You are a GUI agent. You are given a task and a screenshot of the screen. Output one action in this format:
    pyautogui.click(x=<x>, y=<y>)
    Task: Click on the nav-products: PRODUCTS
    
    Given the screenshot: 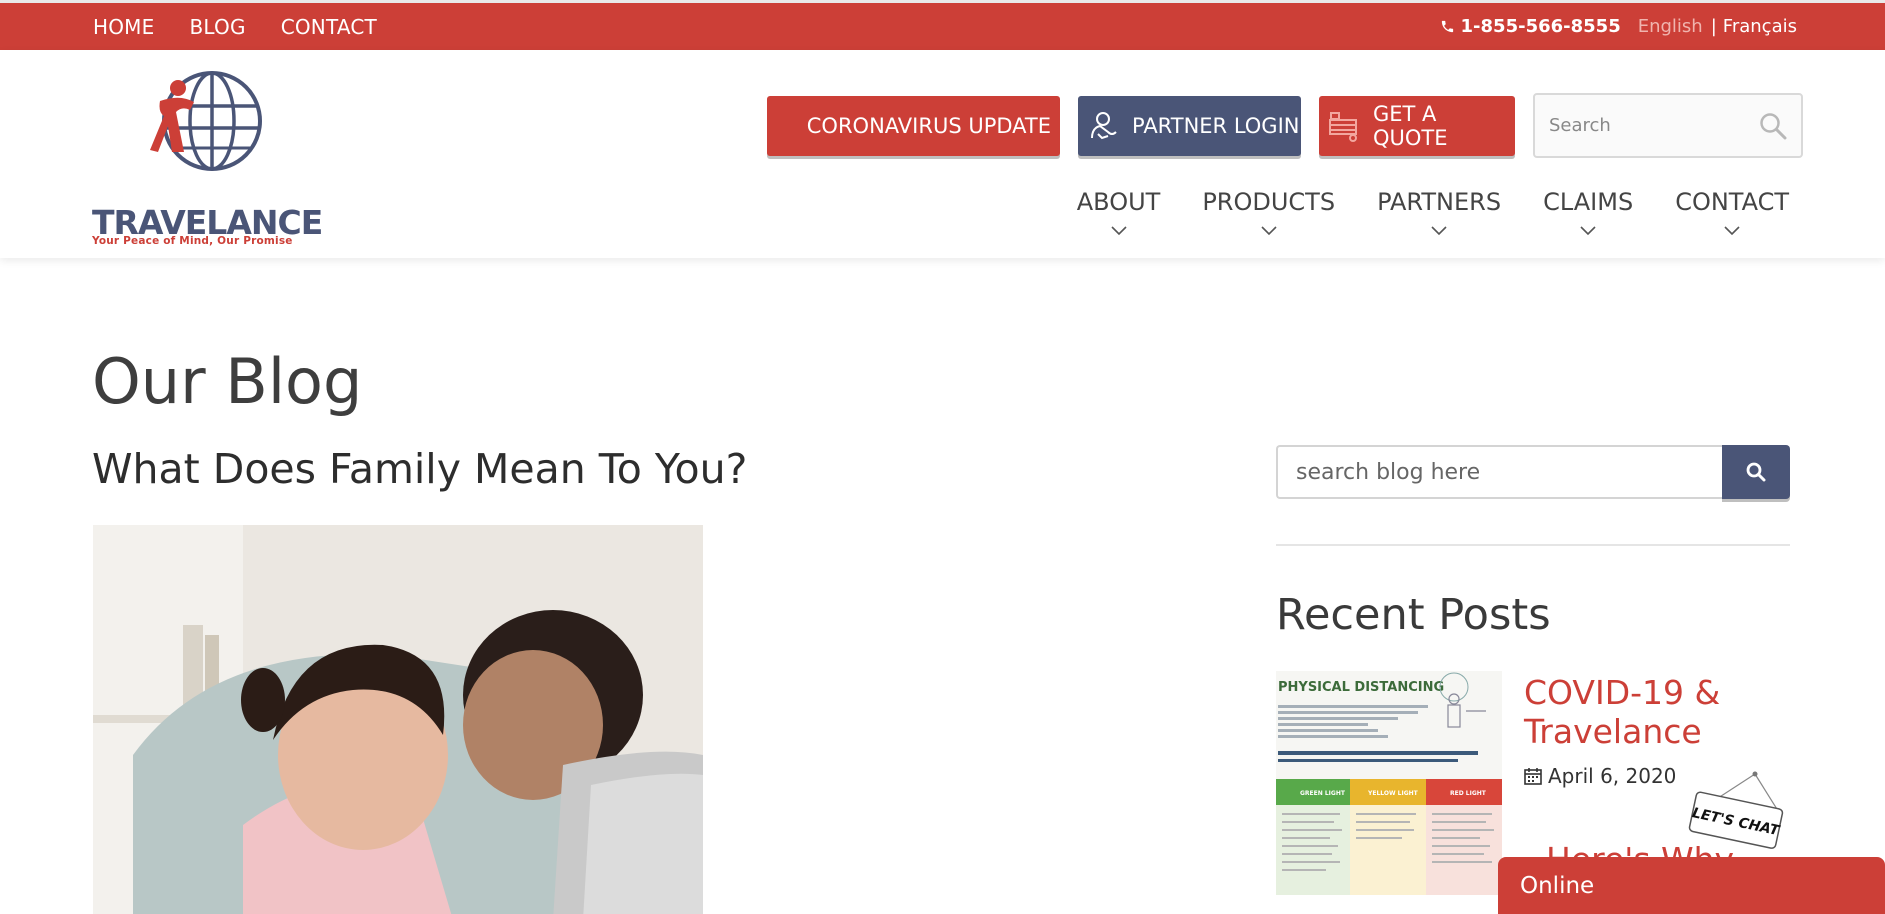 What is the action you would take?
    pyautogui.click(x=1268, y=212)
    